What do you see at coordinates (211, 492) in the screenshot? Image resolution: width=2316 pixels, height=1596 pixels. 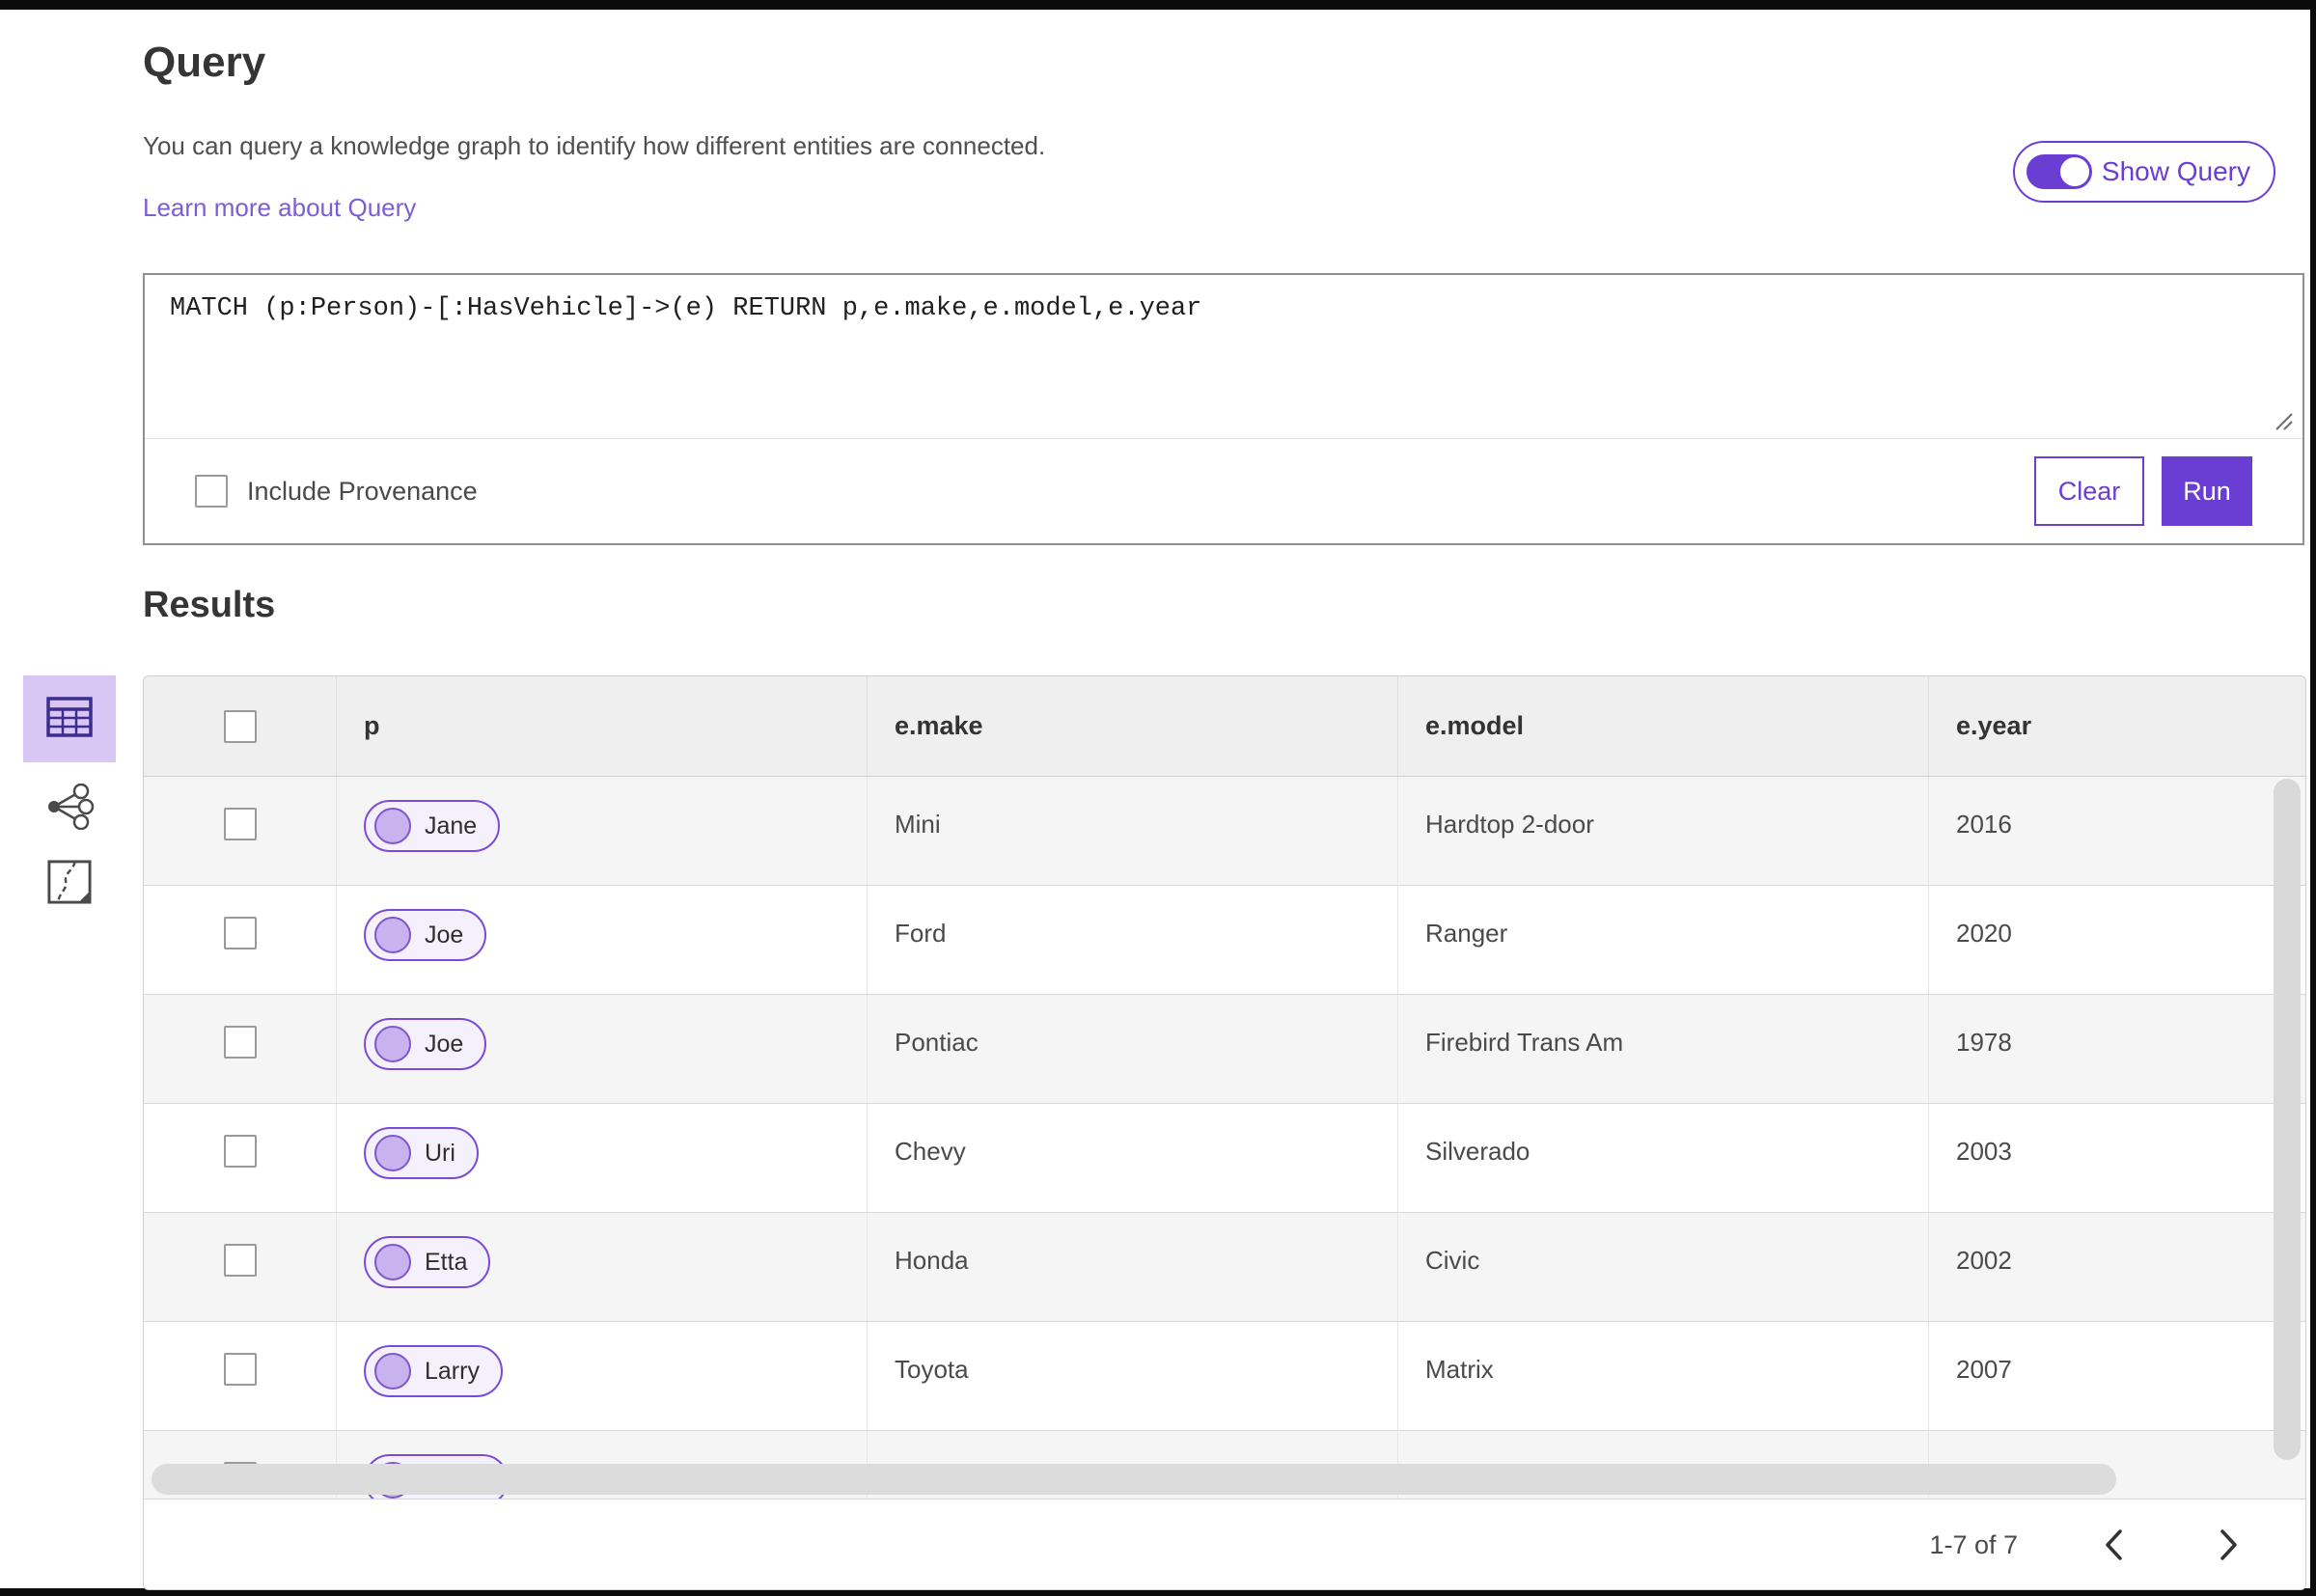 I see `include-provenance-checkbox` at bounding box center [211, 492].